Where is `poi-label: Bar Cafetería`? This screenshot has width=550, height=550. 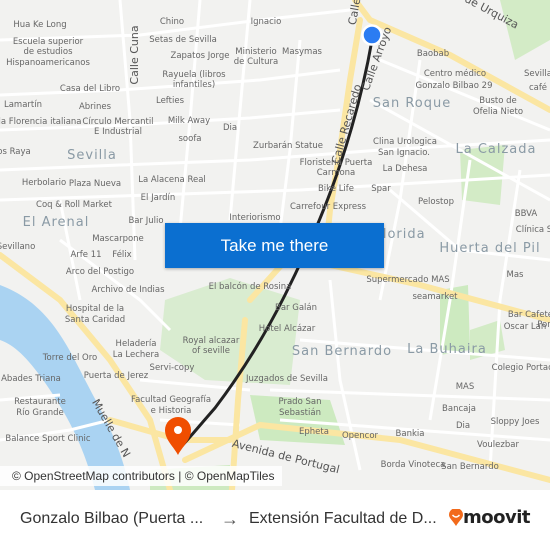
poi-label: Bar Cafetería is located at coordinates (529, 315).